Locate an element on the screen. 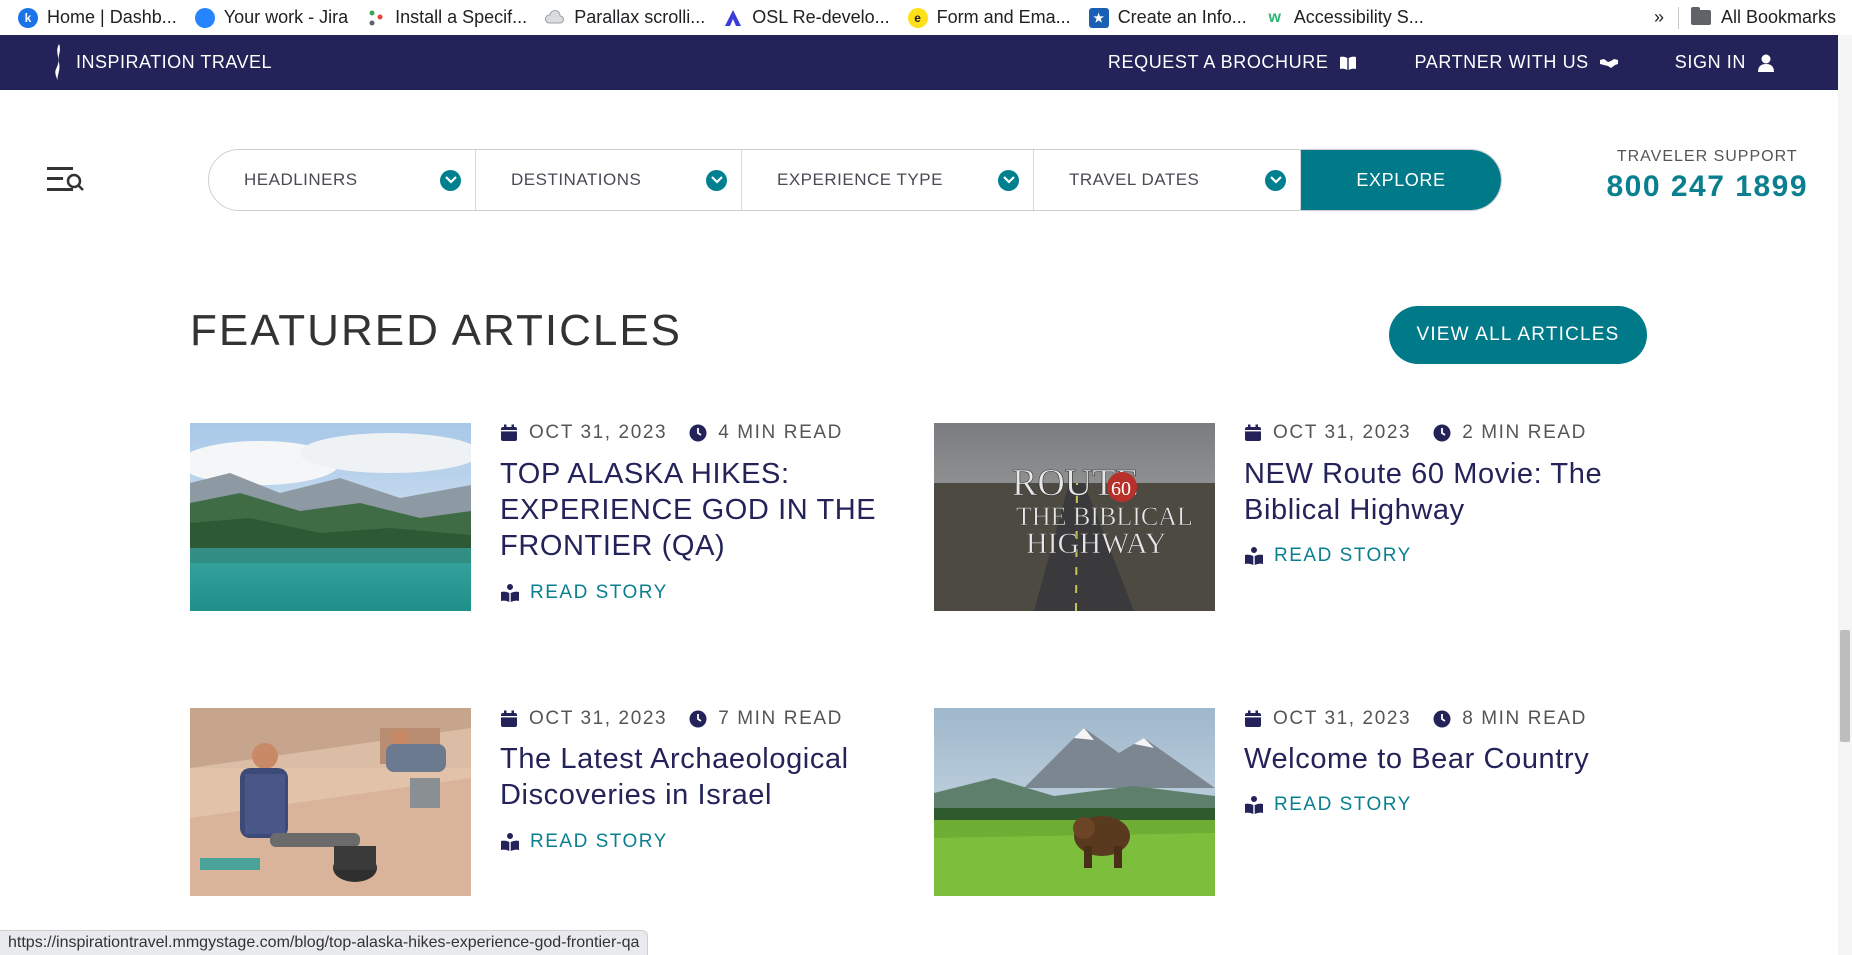  page-scrollbar is located at coordinates (1845, 495).